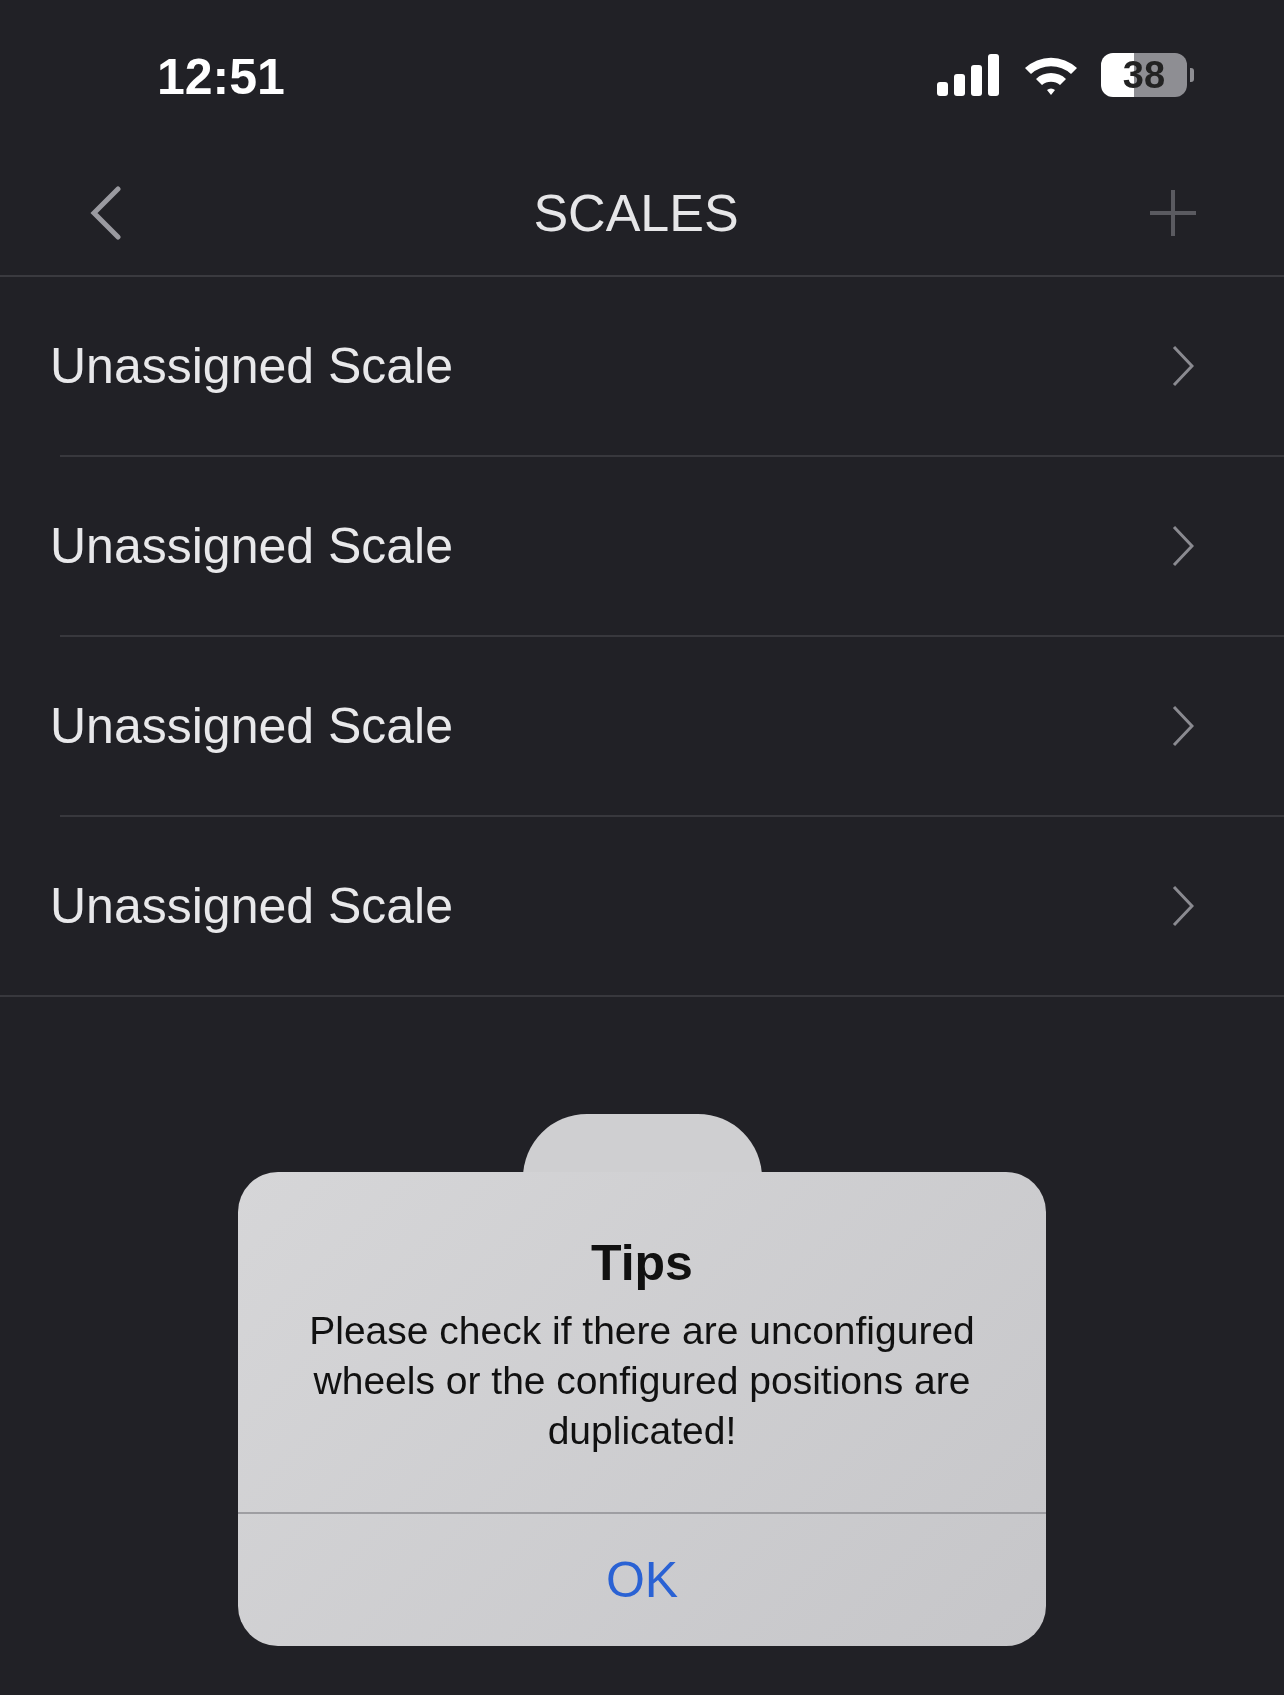  I want to click on dialog-message: Please check if there are unconfigured wheels or the configured positions are duplicated!, so click(642, 1381).